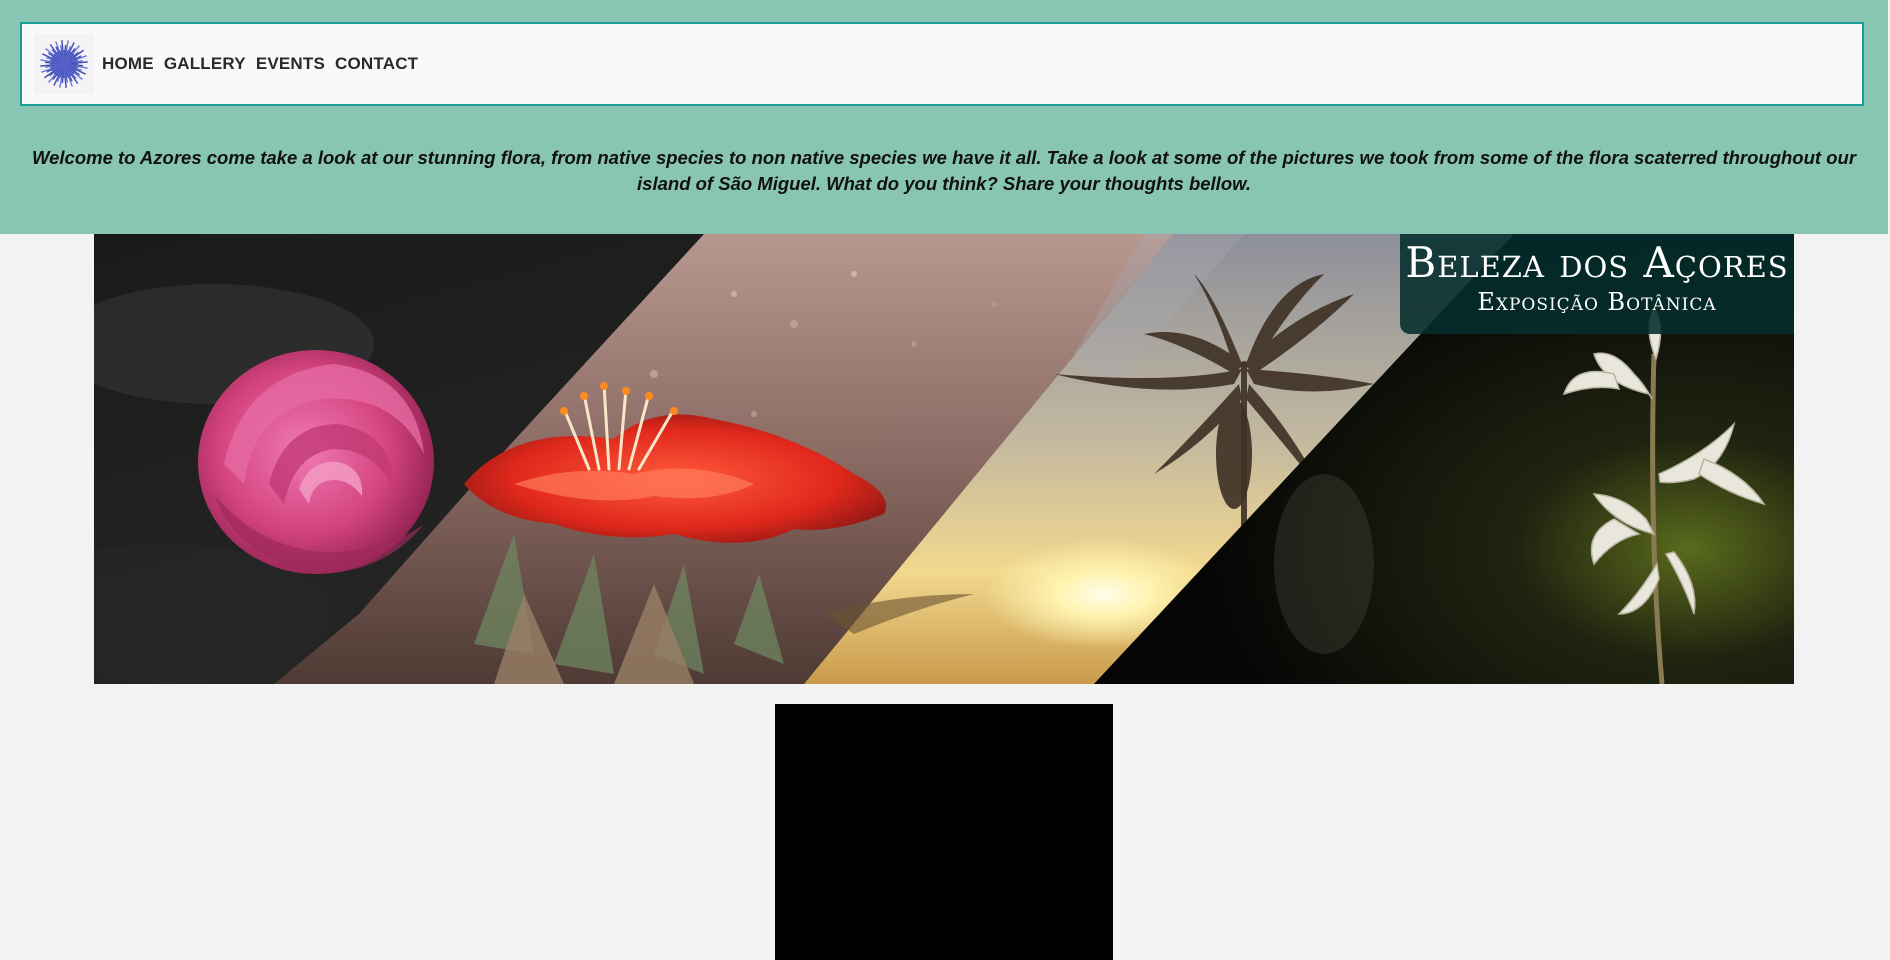 The width and height of the screenshot is (1890, 960). Describe the element at coordinates (944, 832) in the screenshot. I see `video-player` at that location.